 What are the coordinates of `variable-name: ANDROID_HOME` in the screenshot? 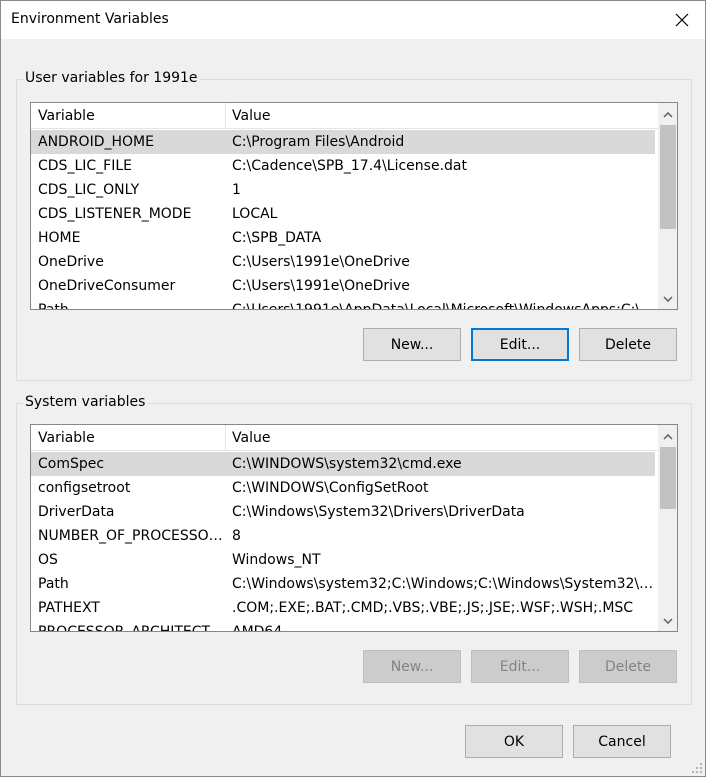 It's located at (96, 142).